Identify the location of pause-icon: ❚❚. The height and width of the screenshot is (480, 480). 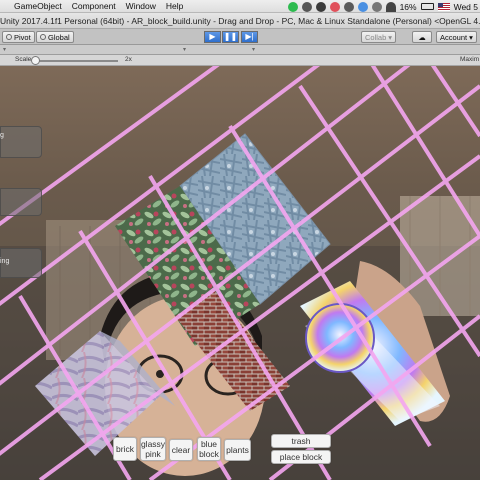
(230, 36).